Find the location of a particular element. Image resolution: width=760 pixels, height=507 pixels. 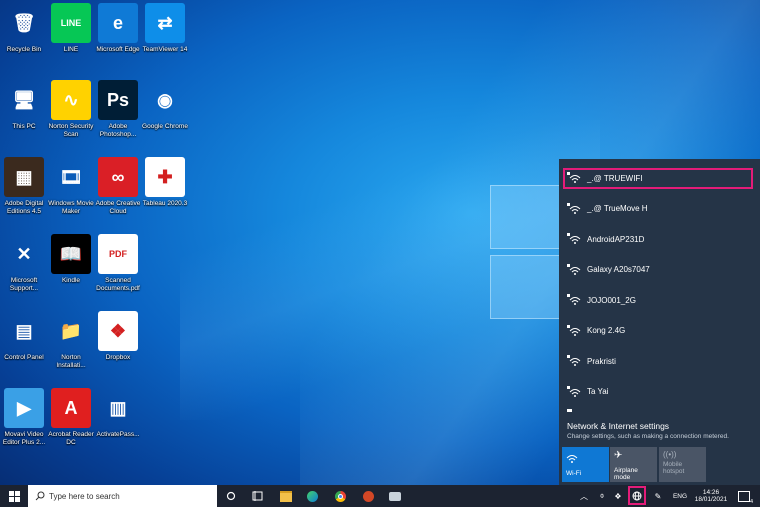

wifi-network-item: Prakristi is located at coordinates (659, 361).